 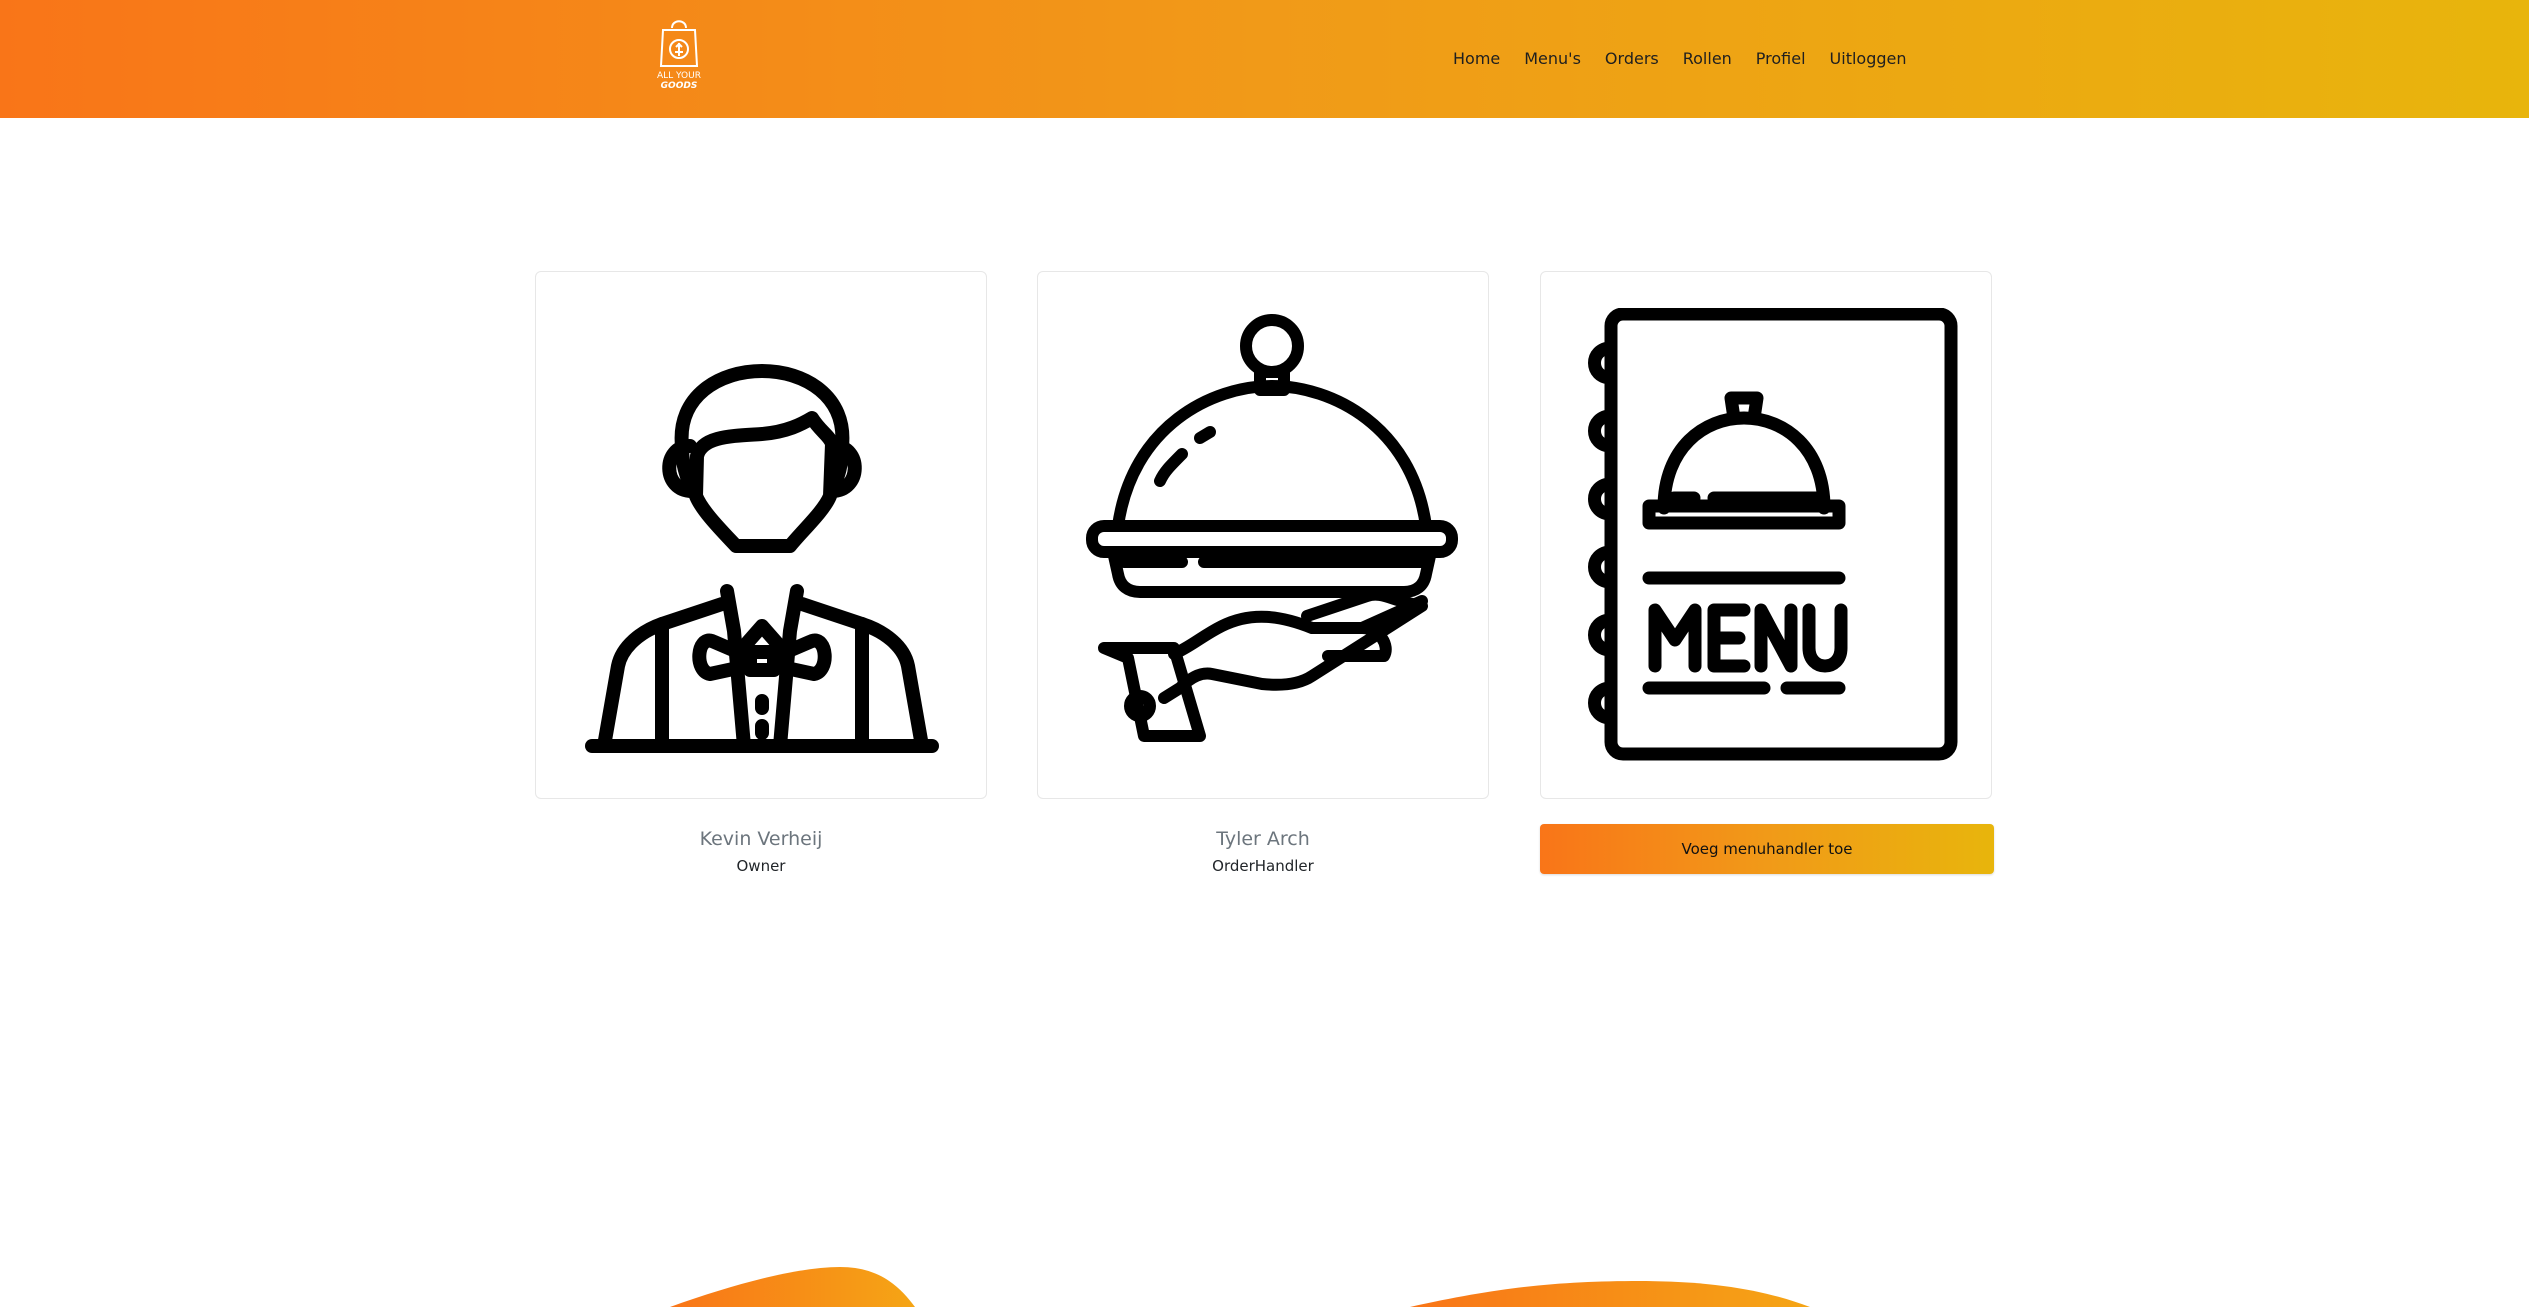 I want to click on nav-link-menus: Menu's, so click(x=1552, y=58).